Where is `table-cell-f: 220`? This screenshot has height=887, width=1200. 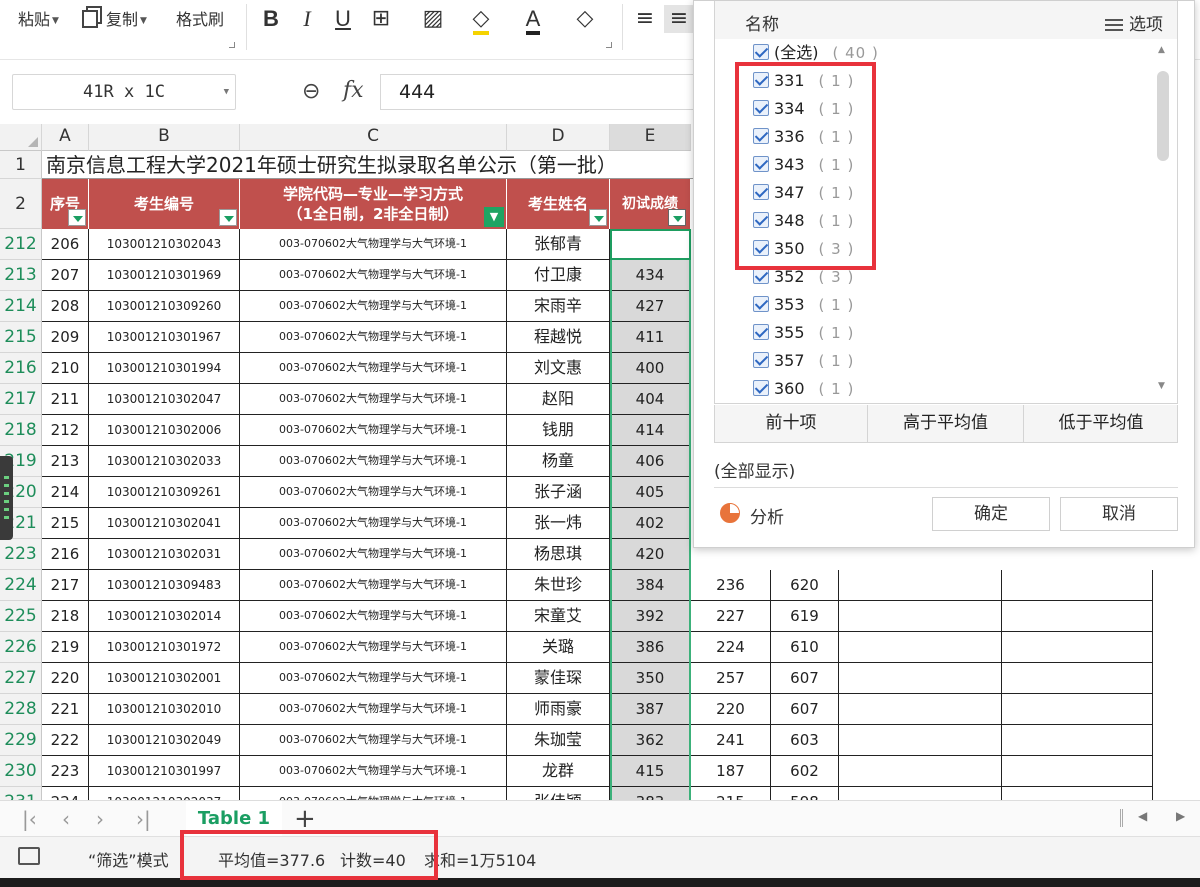 table-cell-f: 220 is located at coordinates (731, 709).